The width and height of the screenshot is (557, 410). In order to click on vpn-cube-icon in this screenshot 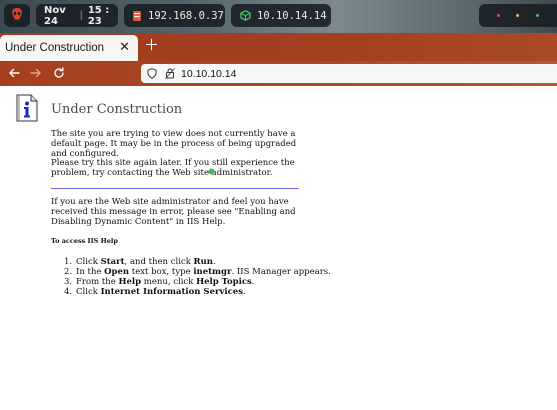, I will do `click(245, 15)`.